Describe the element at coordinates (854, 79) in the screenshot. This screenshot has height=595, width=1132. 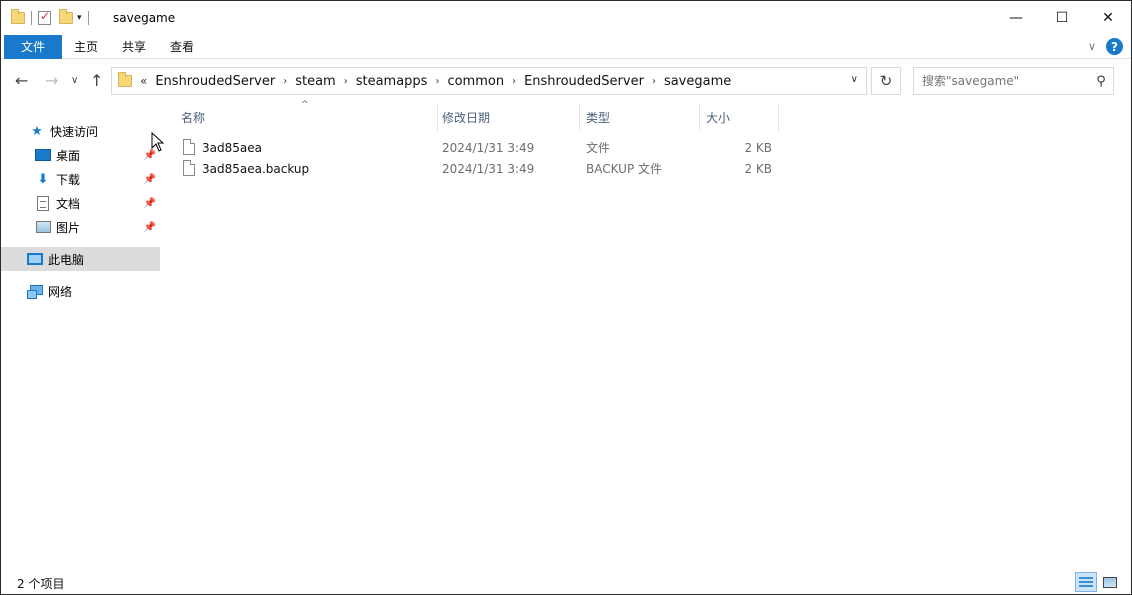
I see `chevron-down-icon: ∨` at that location.